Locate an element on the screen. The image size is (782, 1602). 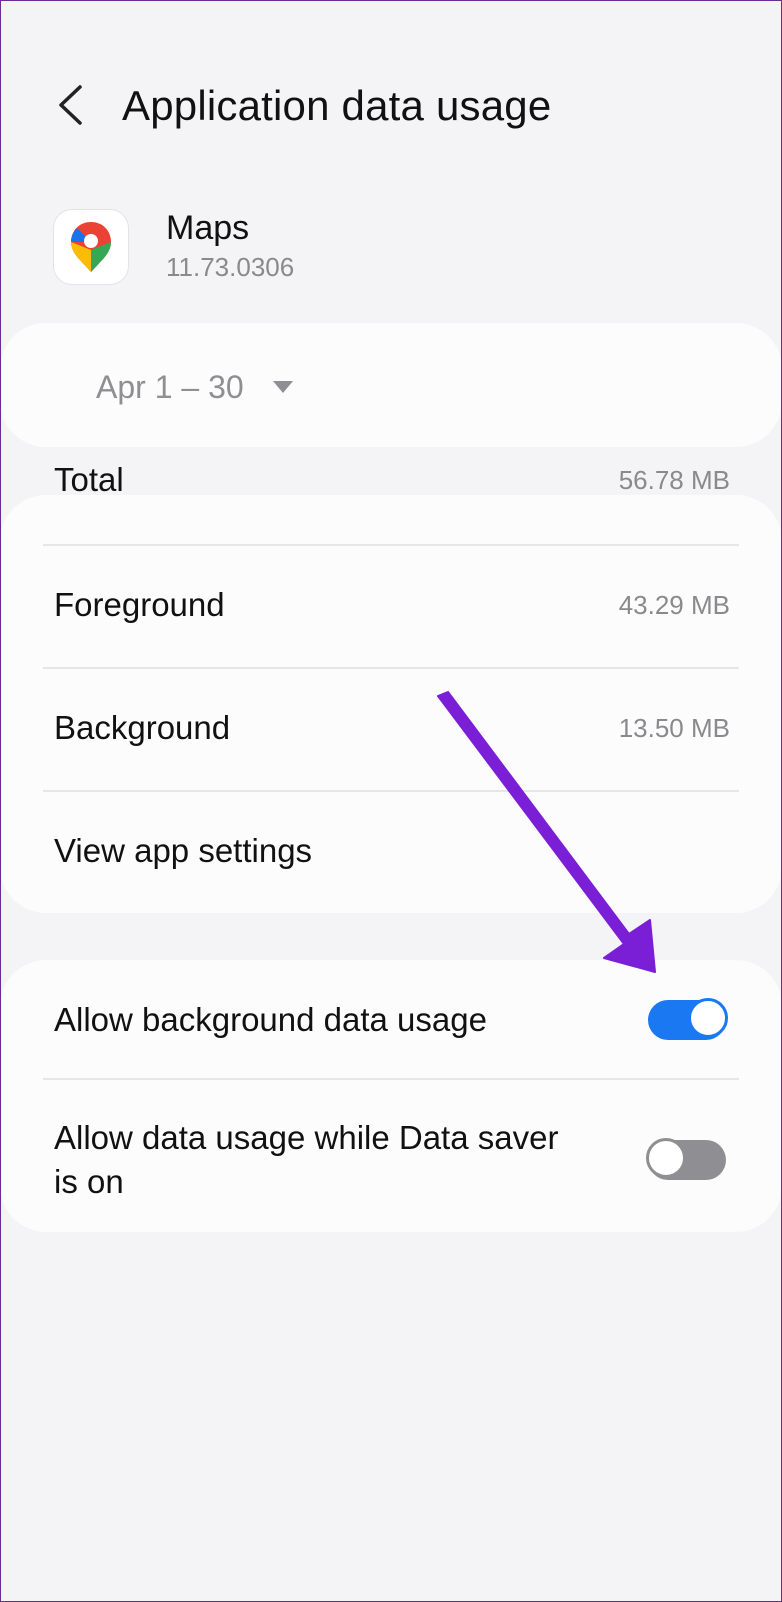
back-button is located at coordinates (70, 105).